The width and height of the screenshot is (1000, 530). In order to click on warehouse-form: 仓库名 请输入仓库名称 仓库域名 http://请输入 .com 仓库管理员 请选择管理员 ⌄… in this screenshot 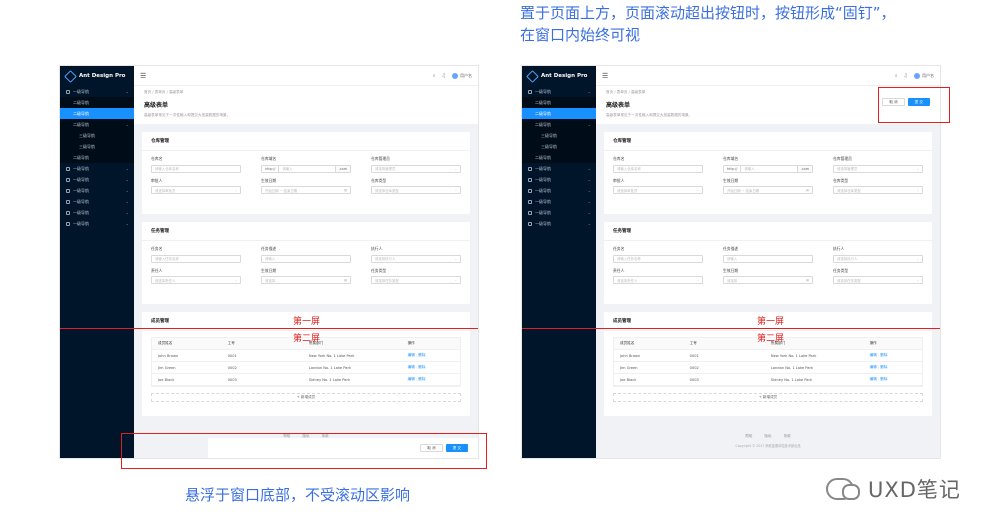, I will do `click(768, 175)`.